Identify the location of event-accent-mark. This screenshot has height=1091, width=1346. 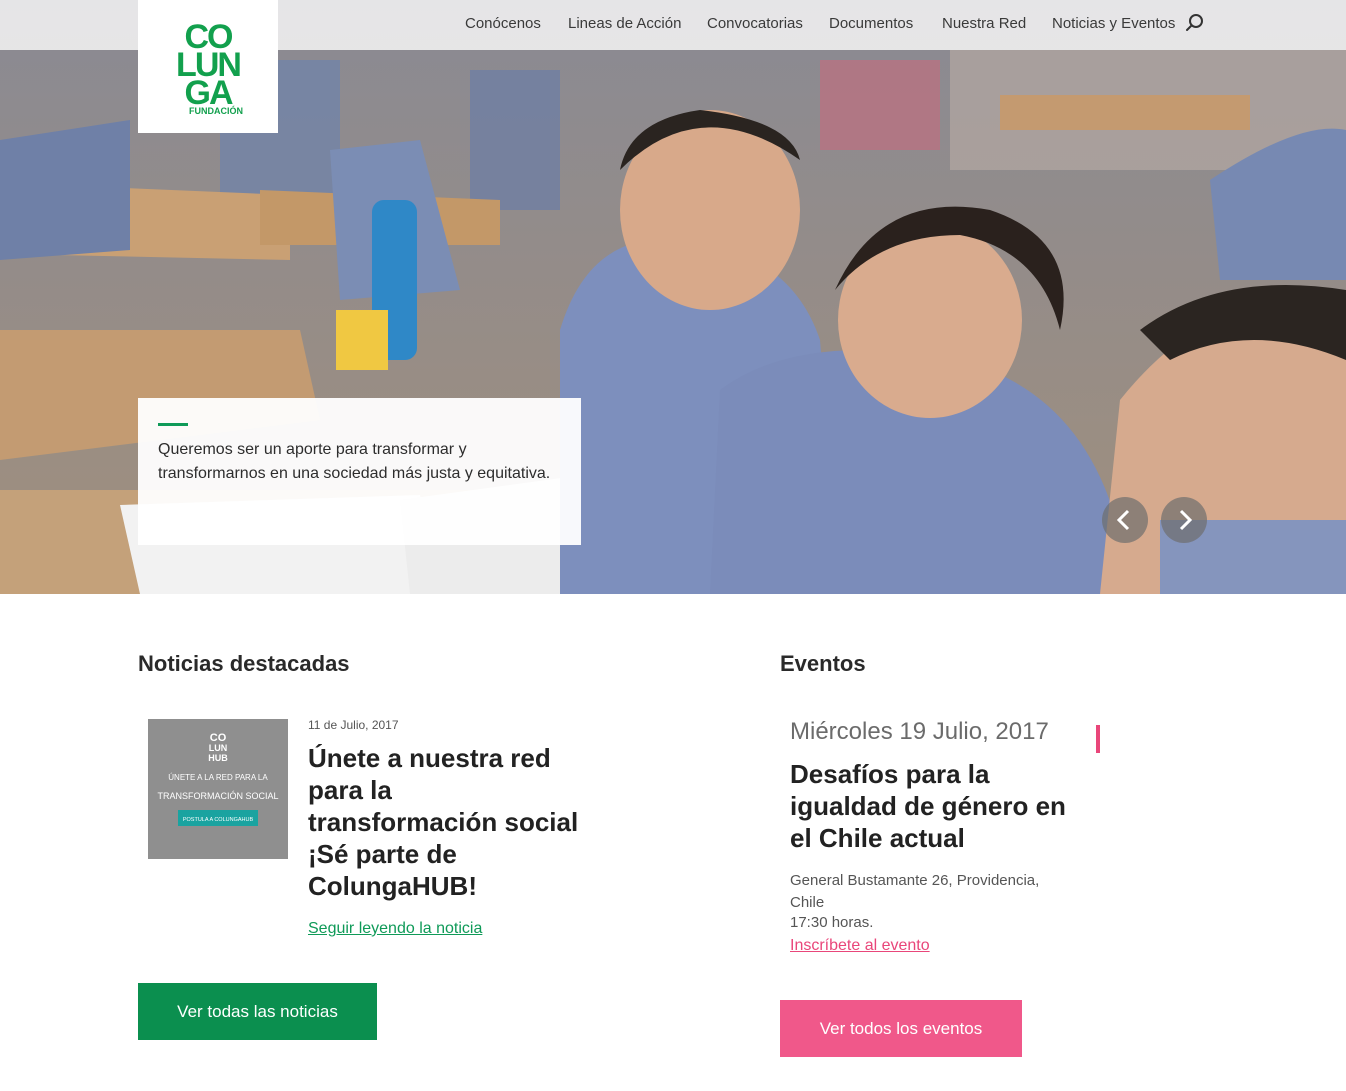
(1098, 739).